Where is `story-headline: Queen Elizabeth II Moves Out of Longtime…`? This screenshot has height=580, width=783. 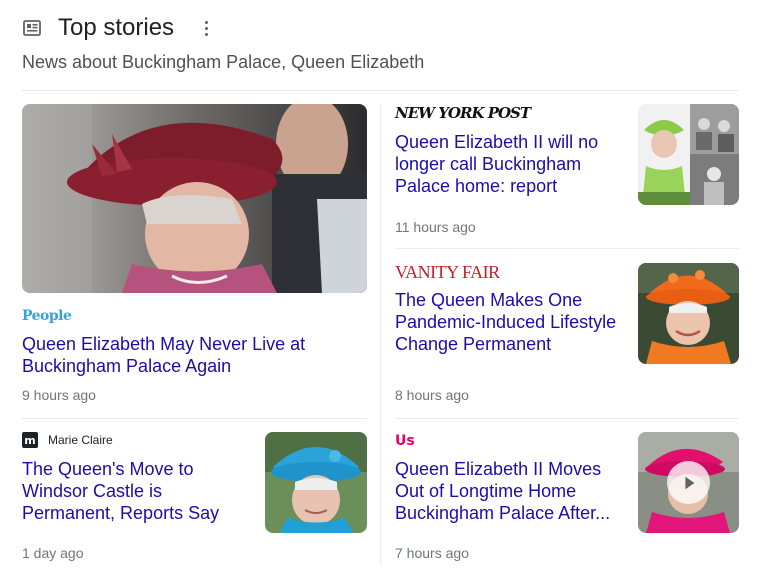
story-headline: Queen Elizabeth II Moves Out of Longtime… is located at coordinates (507, 491).